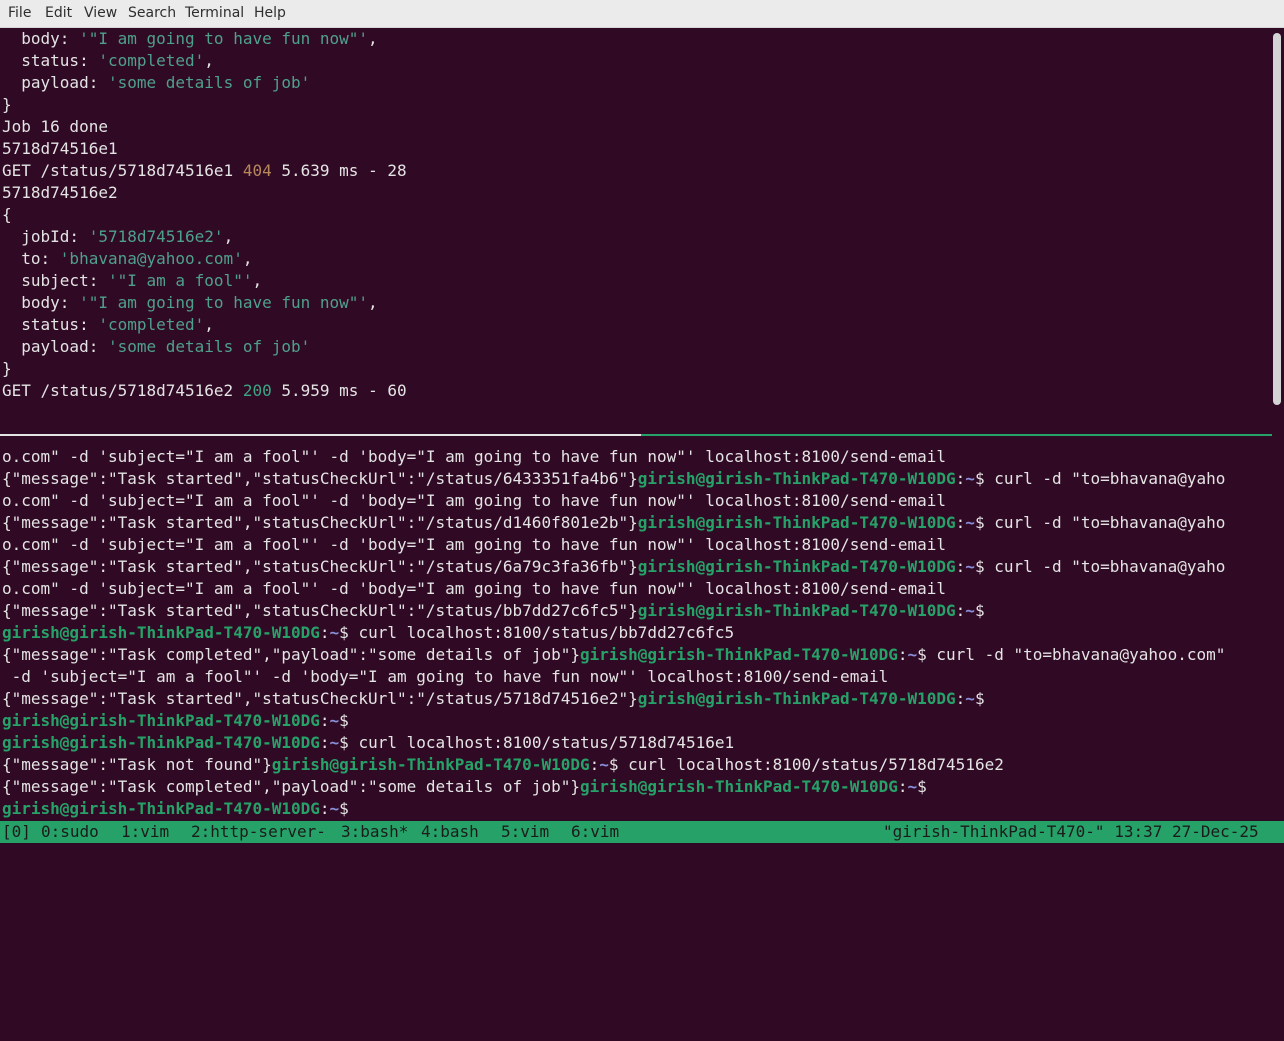  What do you see at coordinates (175, 809) in the screenshot?
I see `shell-prompt-current: girish@girish-ThinkPad-T470-W10DG:~$` at bounding box center [175, 809].